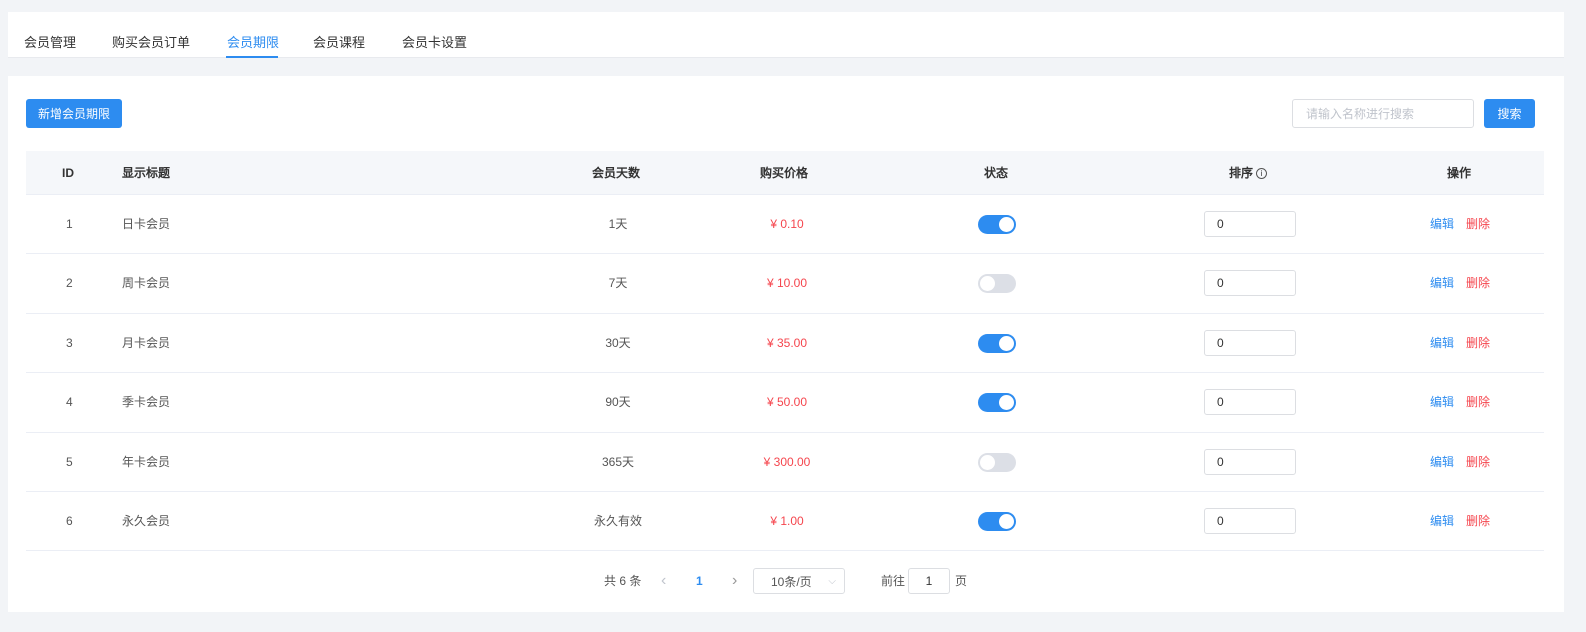 This screenshot has height=632, width=1586. What do you see at coordinates (1383, 113) in the screenshot?
I see `search-input` at bounding box center [1383, 113].